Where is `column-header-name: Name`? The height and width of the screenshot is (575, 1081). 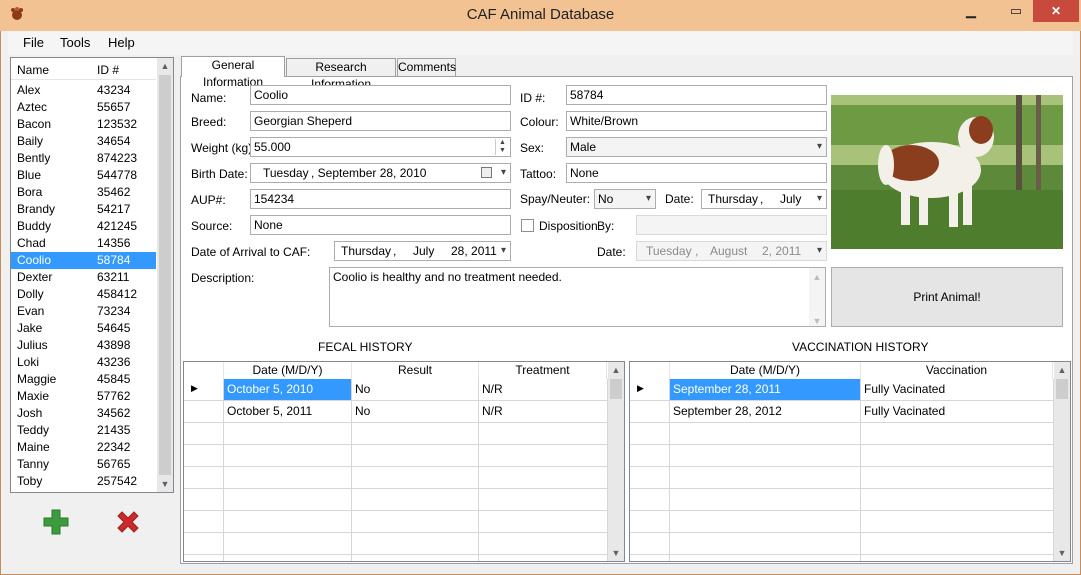
column-header-name: Name is located at coordinates (33, 70).